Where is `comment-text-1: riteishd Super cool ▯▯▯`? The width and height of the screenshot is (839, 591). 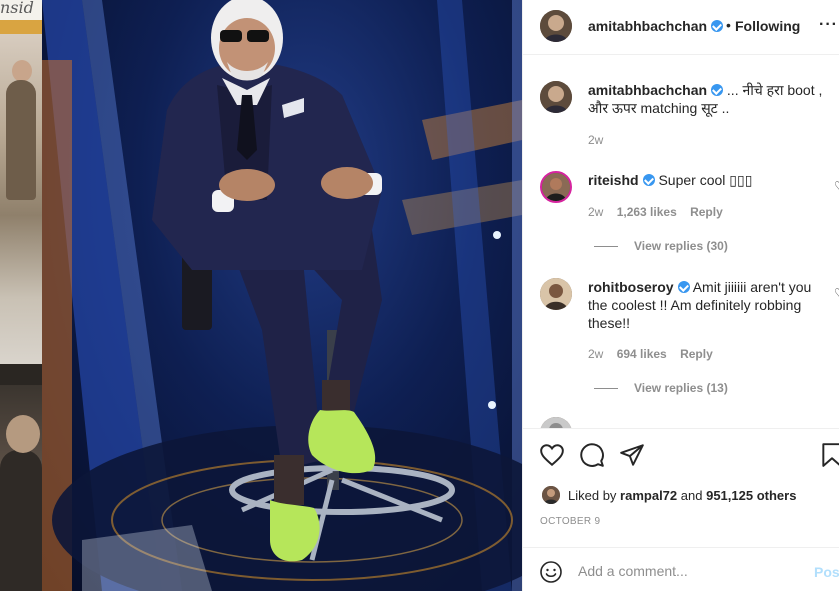 comment-text-1: riteishd Super cool ▯▯▯ is located at coordinates (705, 180).